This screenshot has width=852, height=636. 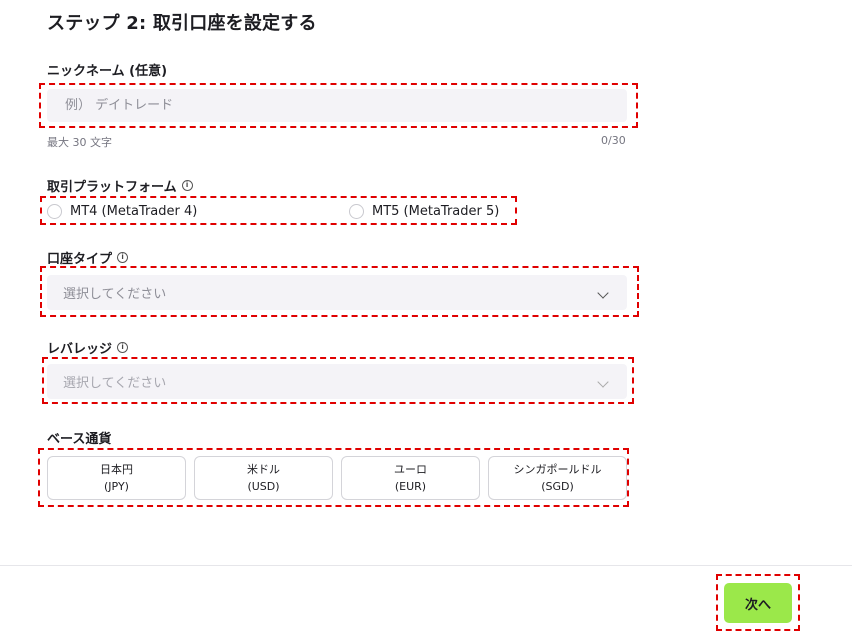 I want to click on currency-code: (SGD), so click(x=557, y=486).